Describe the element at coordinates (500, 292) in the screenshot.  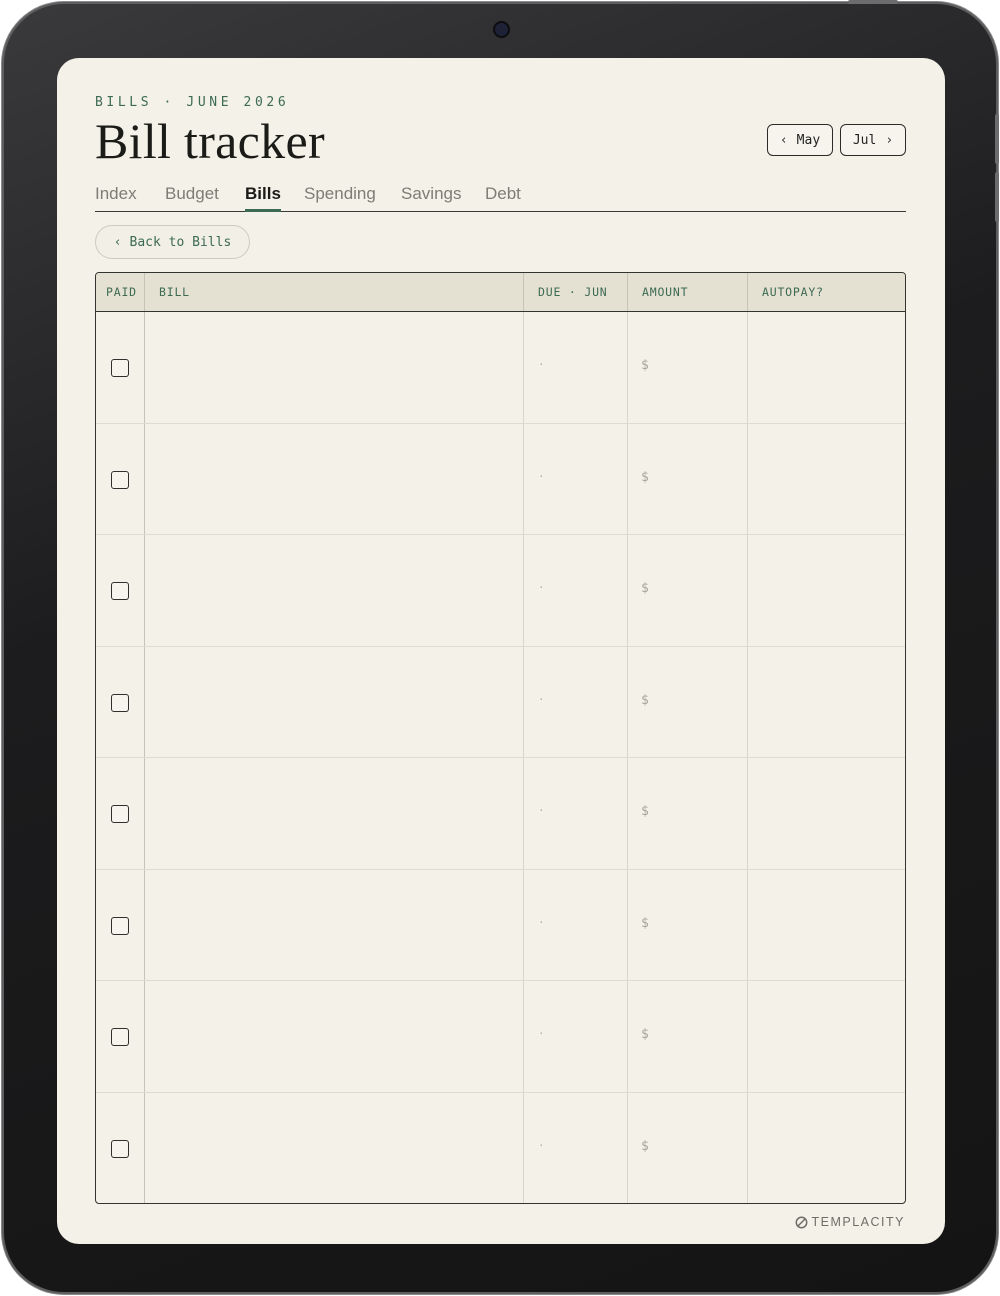
I see `table-header: PAID BILL DUE · JUN AMOUNT AUTOPAY?` at that location.